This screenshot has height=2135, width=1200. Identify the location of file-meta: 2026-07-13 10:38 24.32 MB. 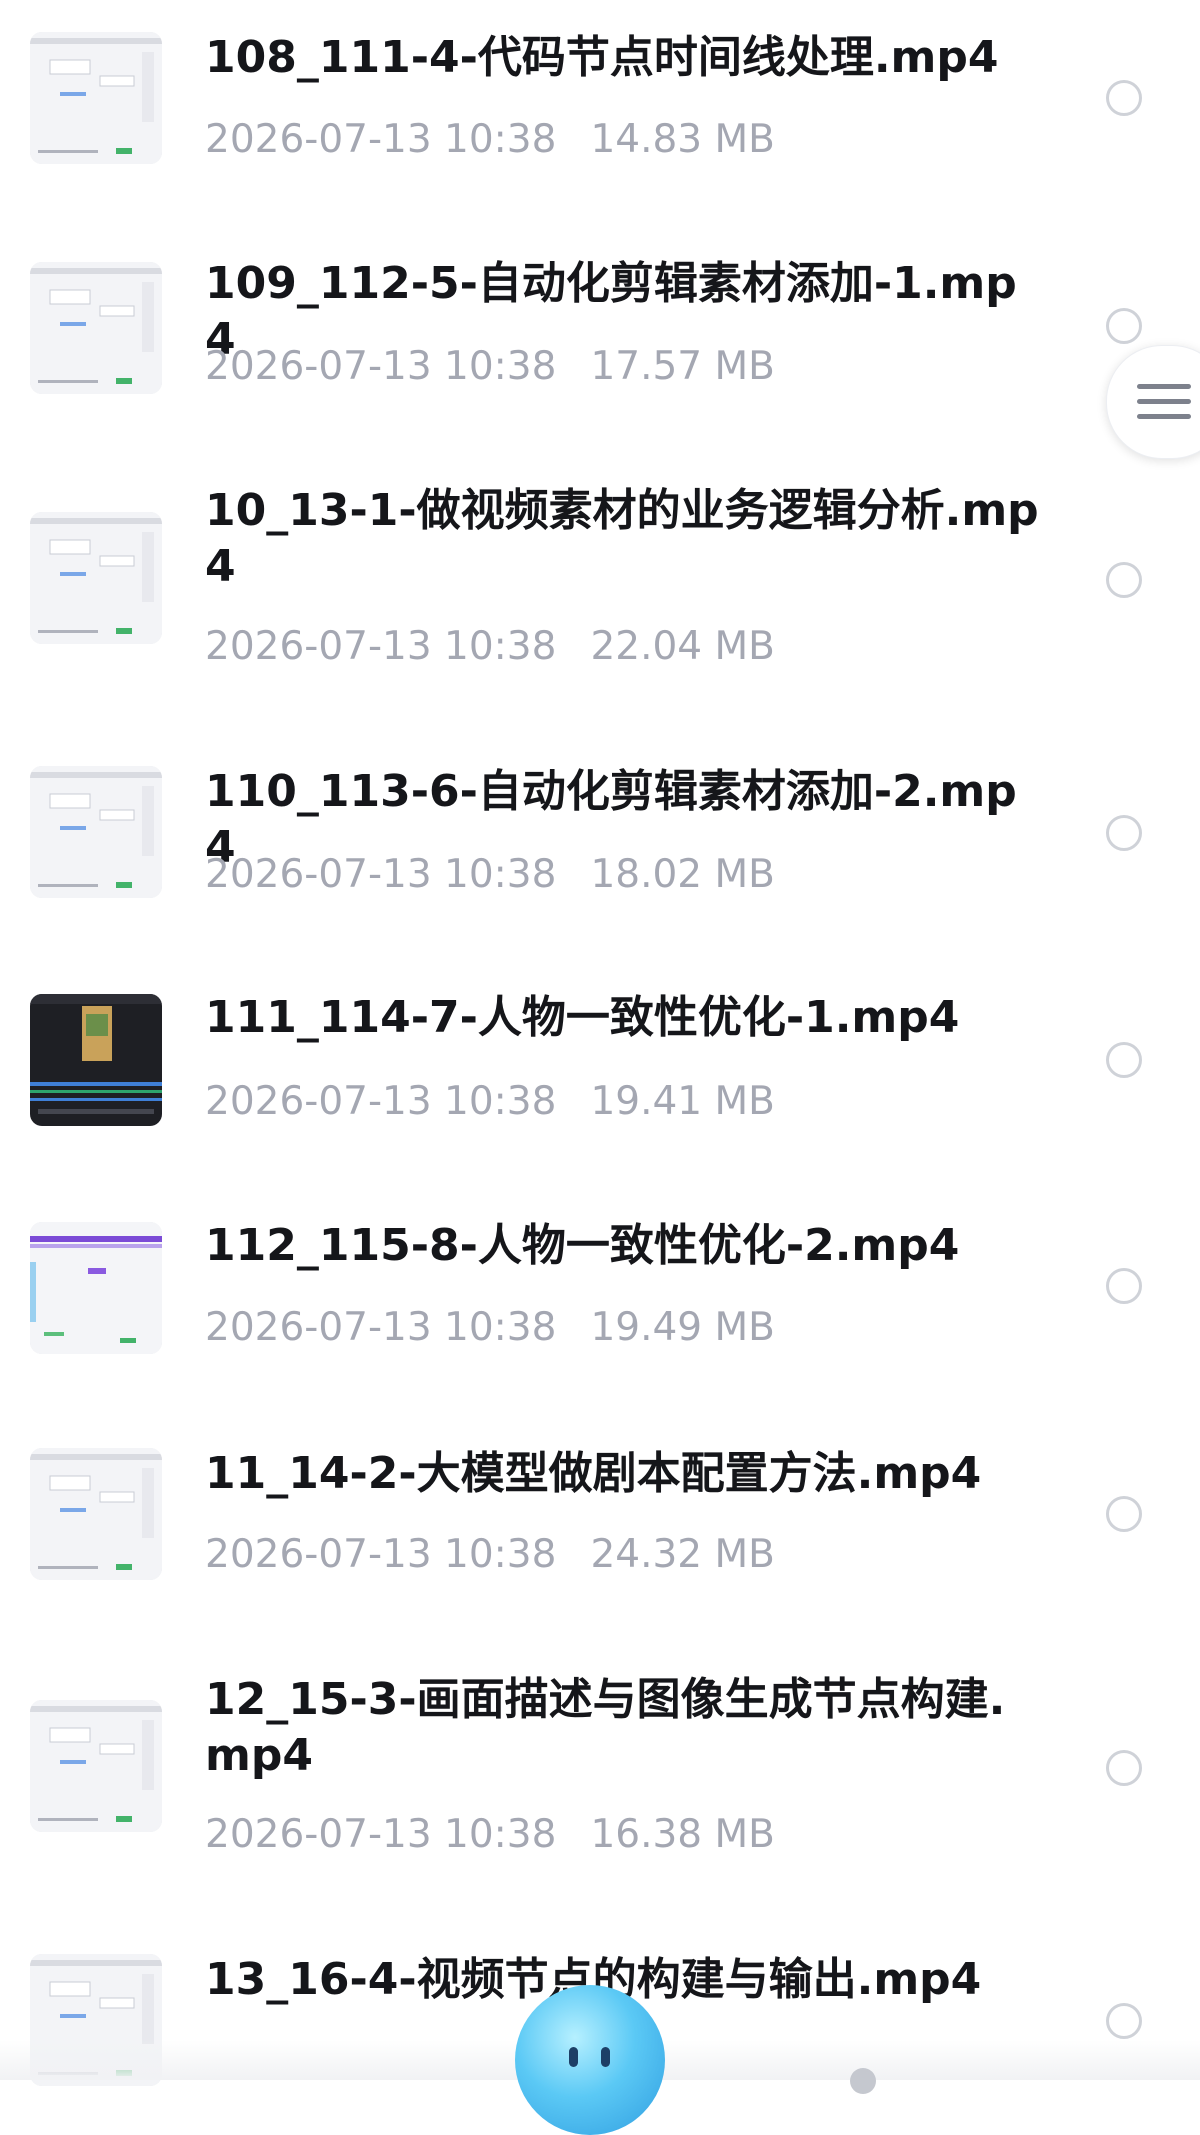
(490, 1555).